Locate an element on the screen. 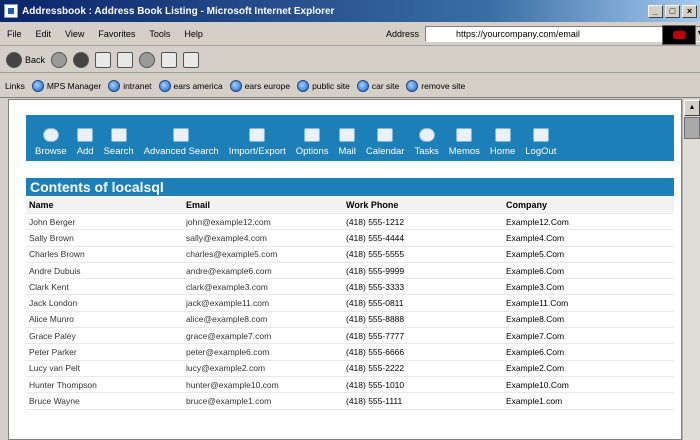 The image size is (700, 440). cell-email: charles@example5.com is located at coordinates (266, 254).